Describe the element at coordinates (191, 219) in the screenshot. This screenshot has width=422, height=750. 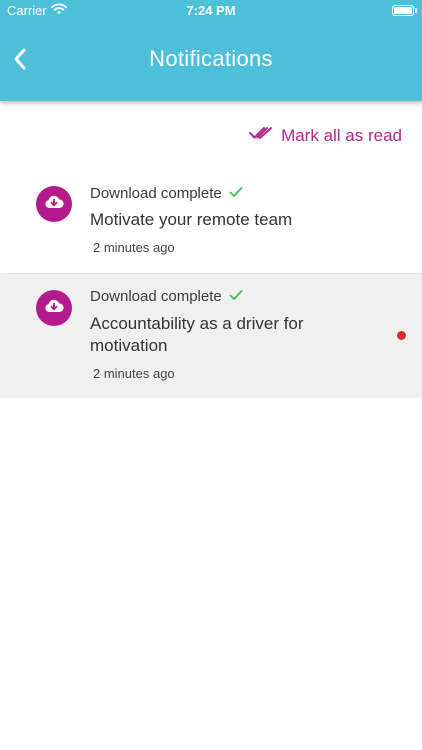
I see `notification-title: Motivate your remote team` at that location.